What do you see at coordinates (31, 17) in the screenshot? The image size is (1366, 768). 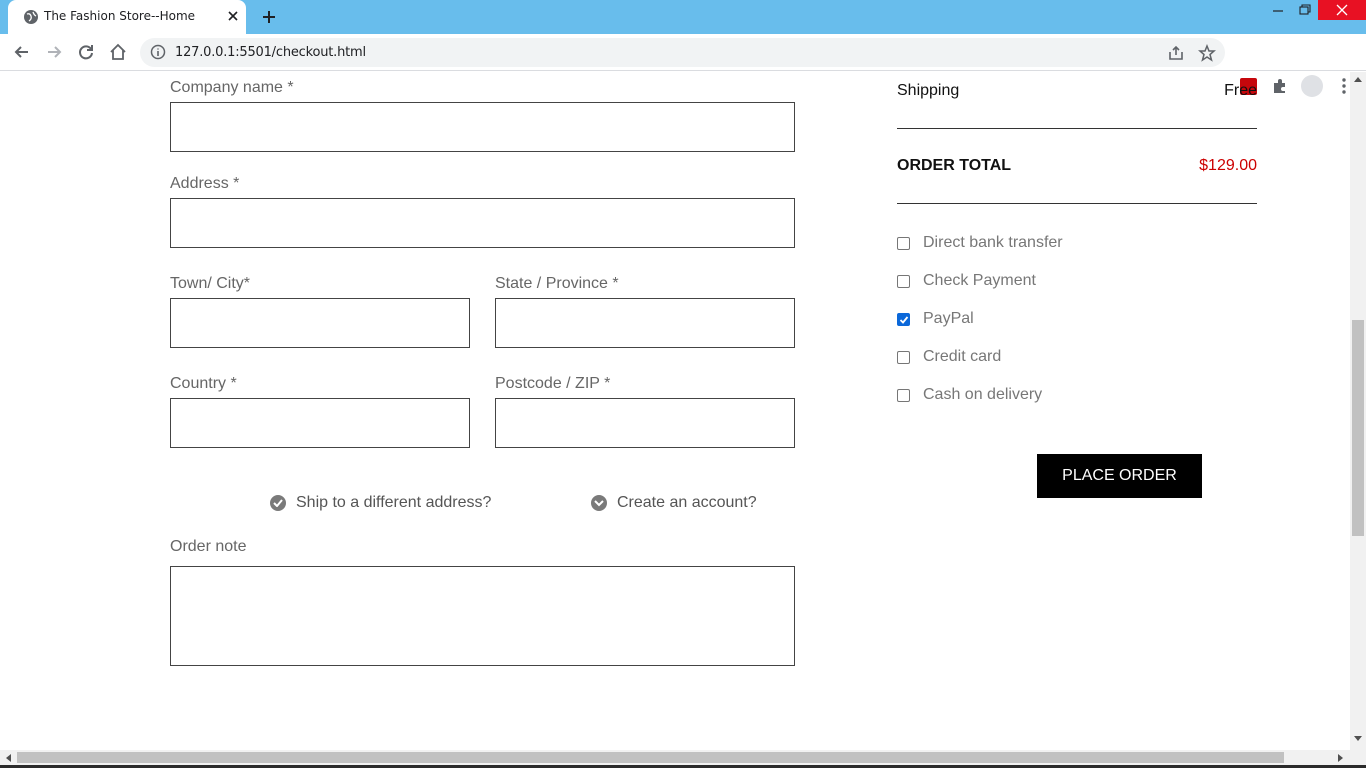 I see `globe-icon` at bounding box center [31, 17].